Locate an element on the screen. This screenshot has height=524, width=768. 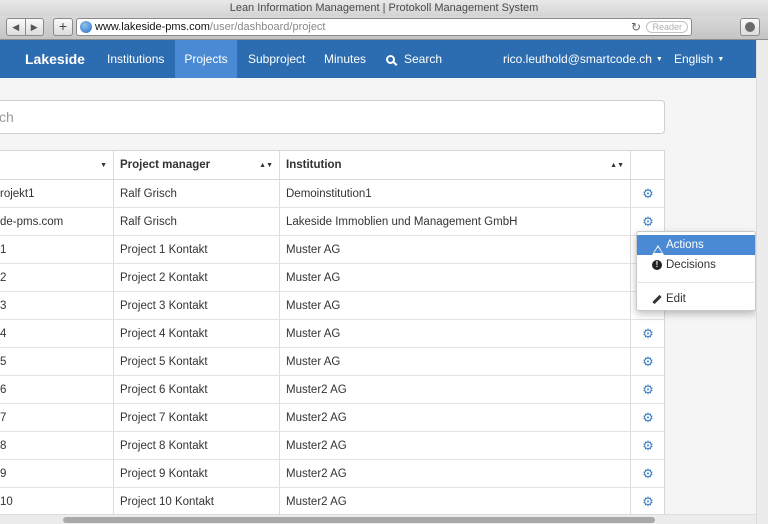
table-row: 2 Project 2 Kontakt Muster AG is located at coordinates (332, 278).